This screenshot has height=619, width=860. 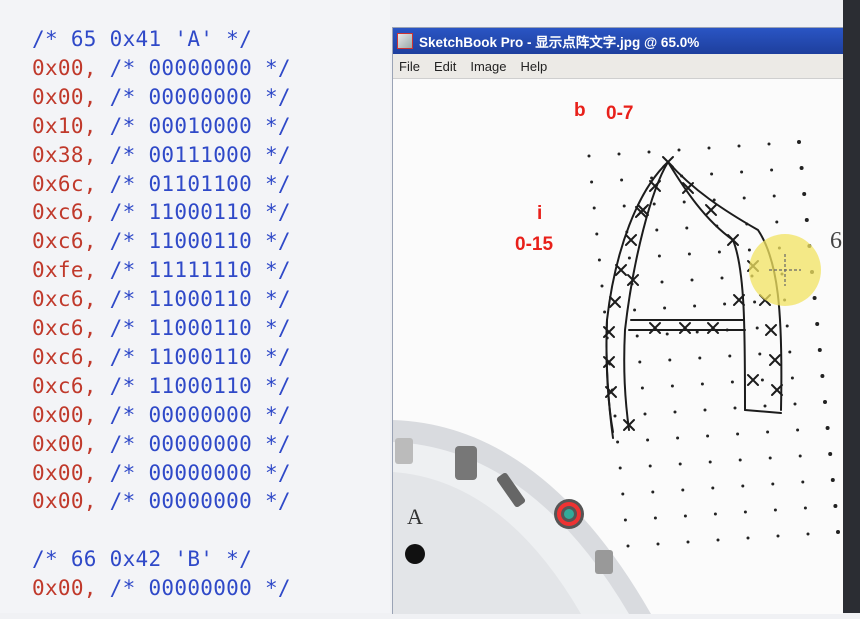 What do you see at coordinates (64, 183) in the screenshot?
I see `hex-value: 0x6c,` at bounding box center [64, 183].